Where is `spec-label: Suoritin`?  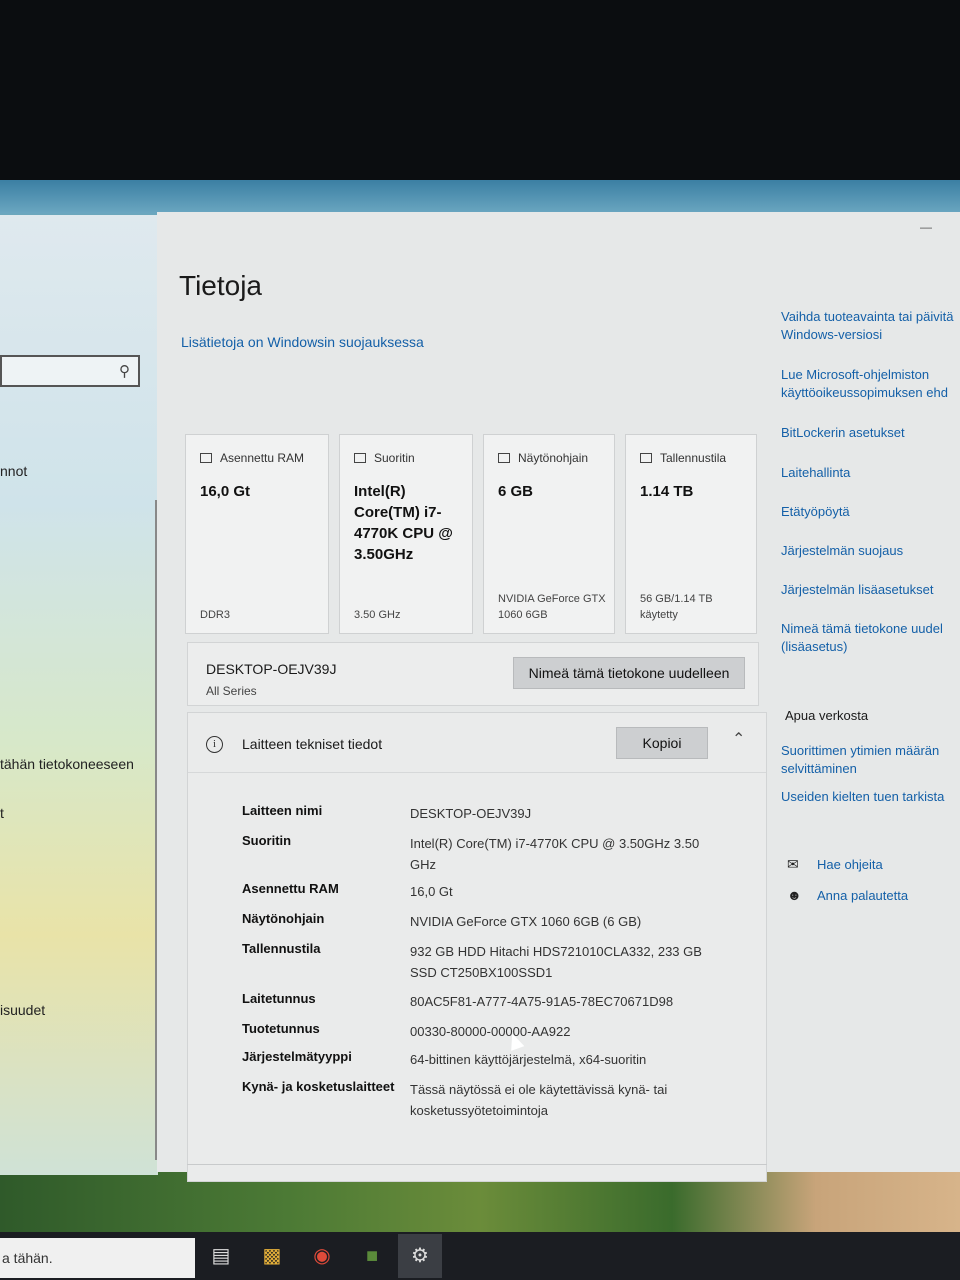
spec-label: Suoritin is located at coordinates (267, 840).